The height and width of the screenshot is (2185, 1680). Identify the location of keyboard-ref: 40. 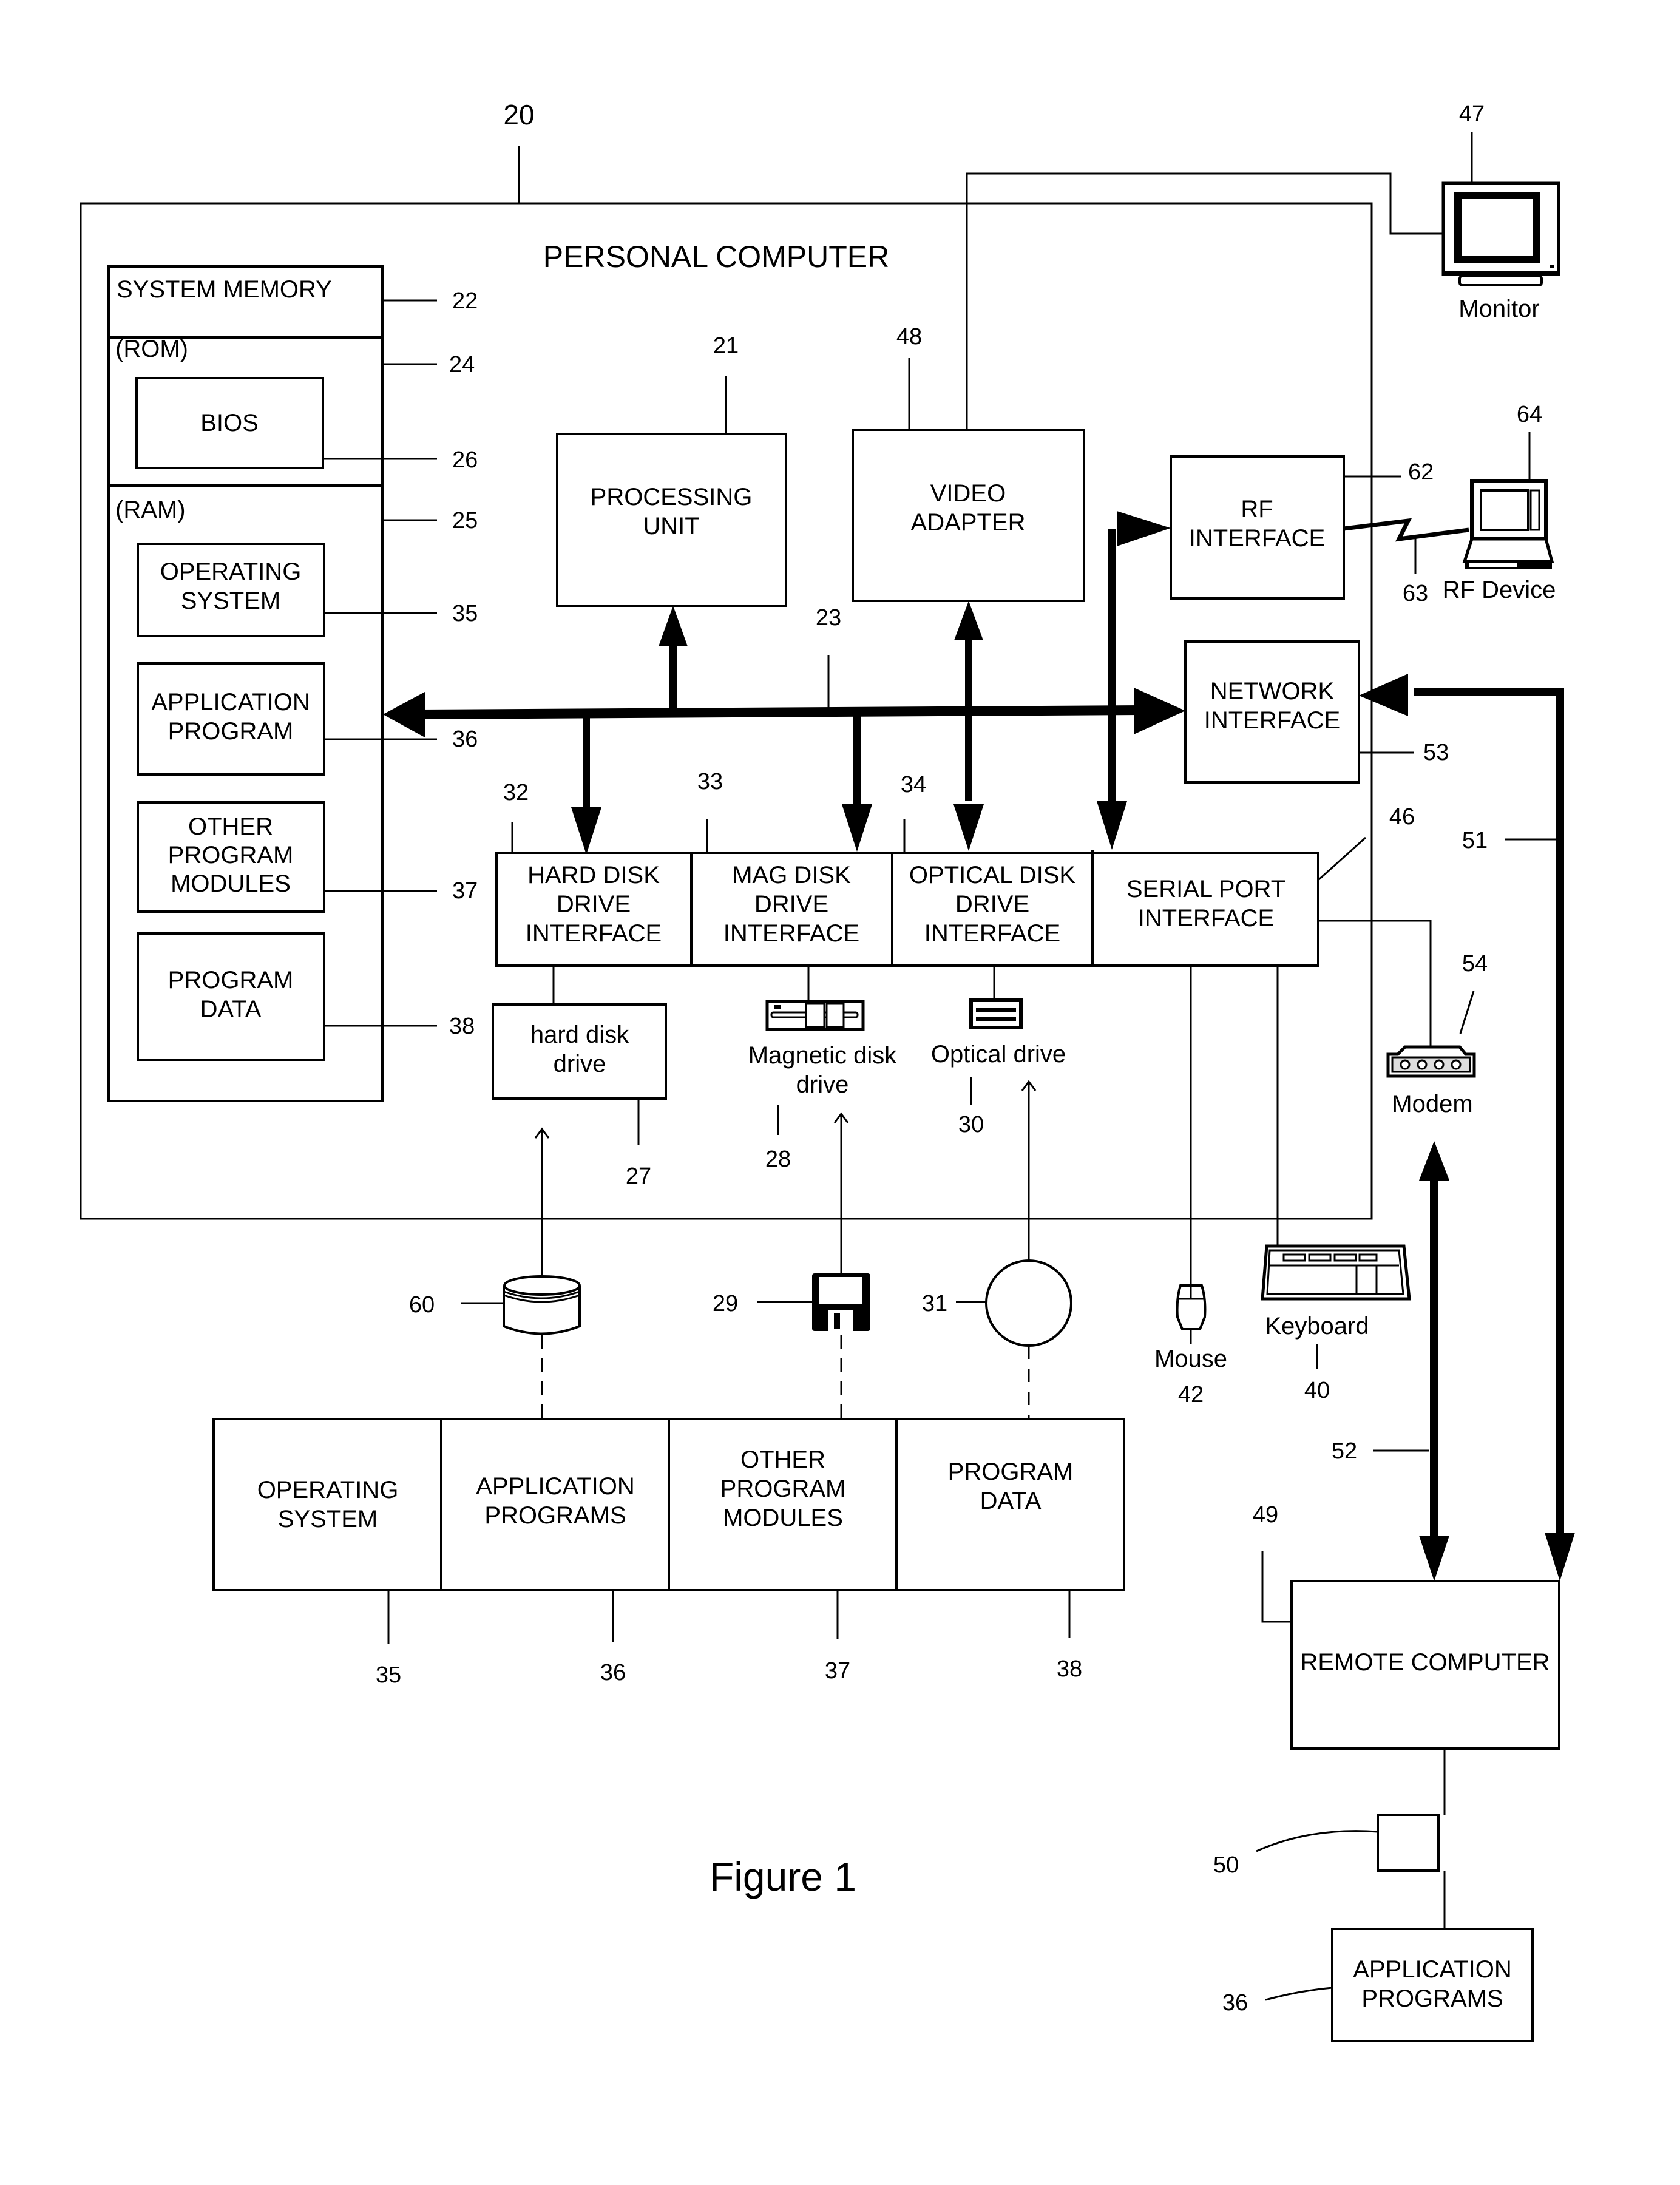
(1317, 1390).